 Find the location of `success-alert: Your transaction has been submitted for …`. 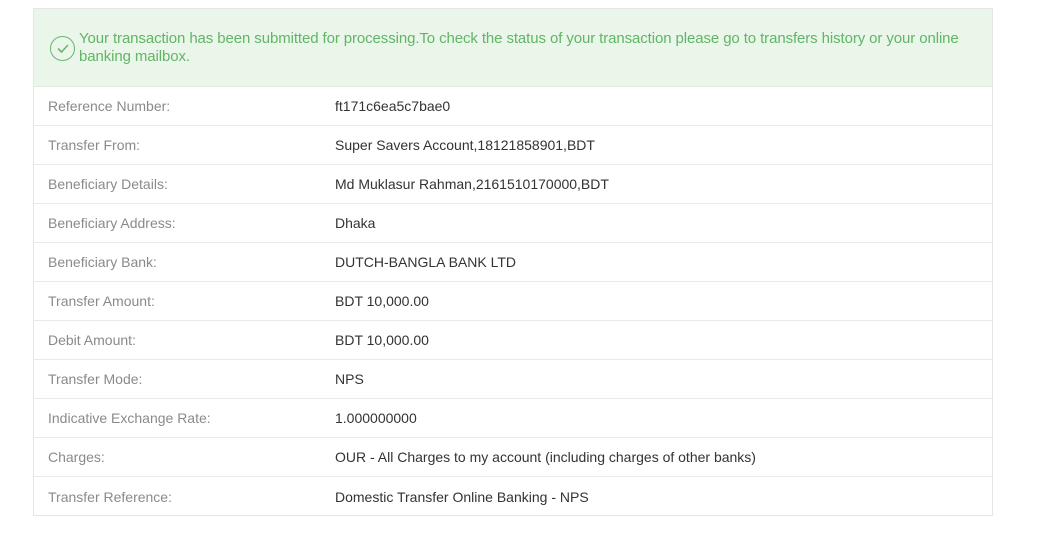

success-alert: Your transaction has been submitted for … is located at coordinates (513, 48).